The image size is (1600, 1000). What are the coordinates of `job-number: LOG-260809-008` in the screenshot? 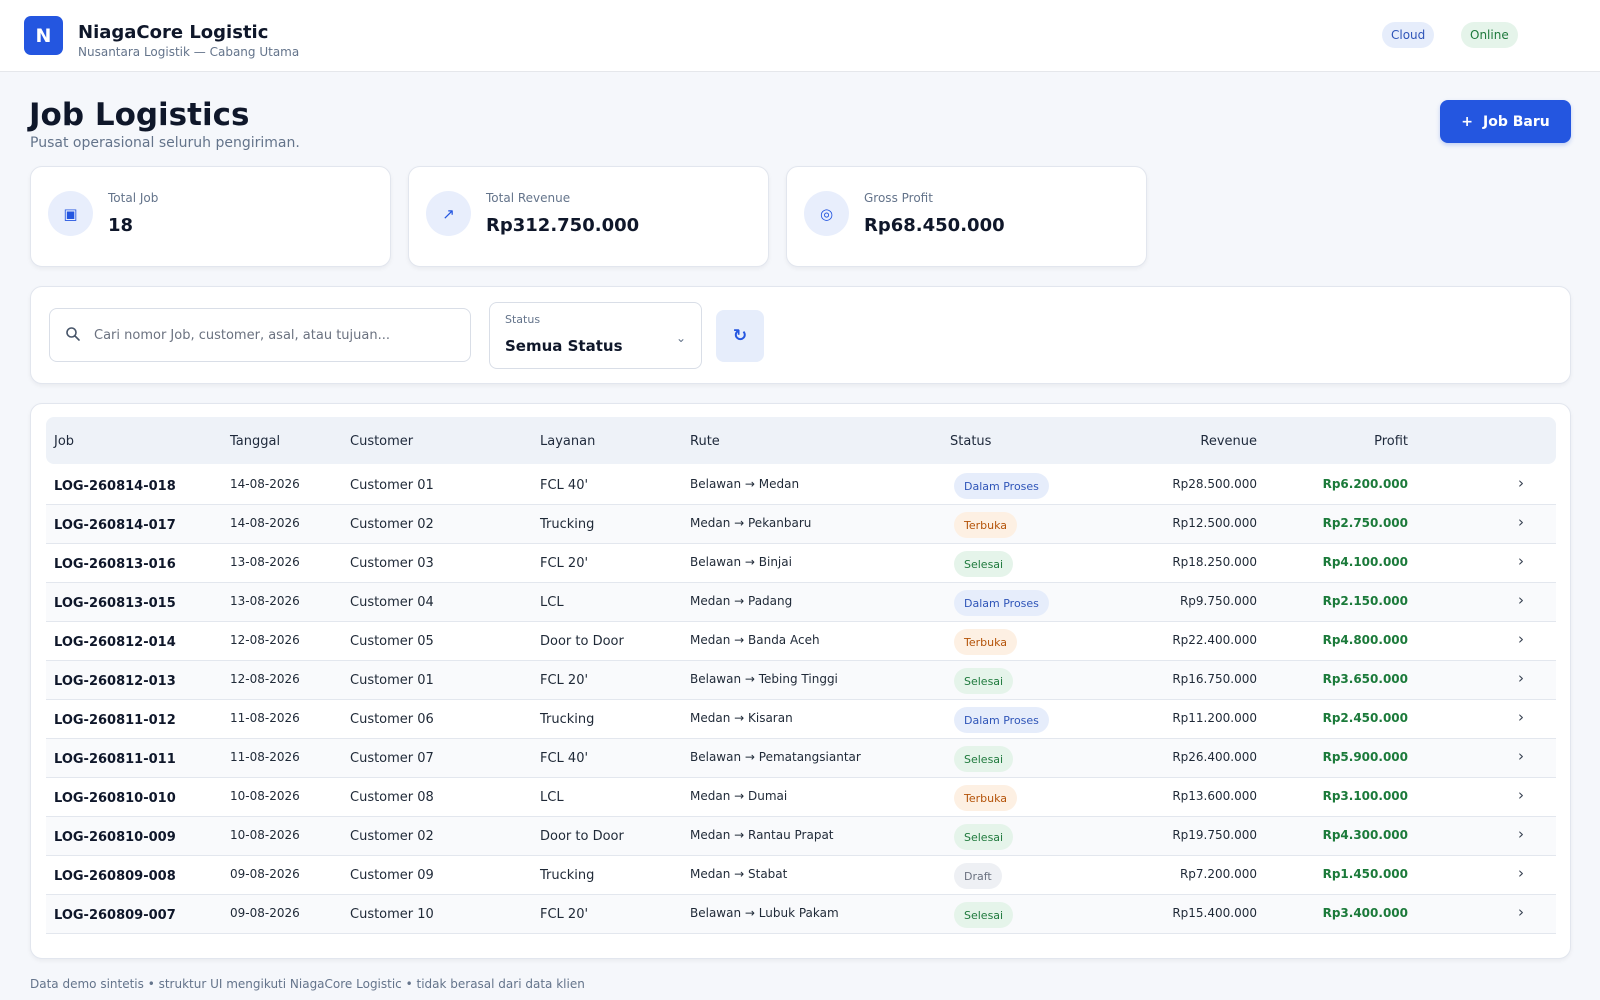 It's located at (115, 876).